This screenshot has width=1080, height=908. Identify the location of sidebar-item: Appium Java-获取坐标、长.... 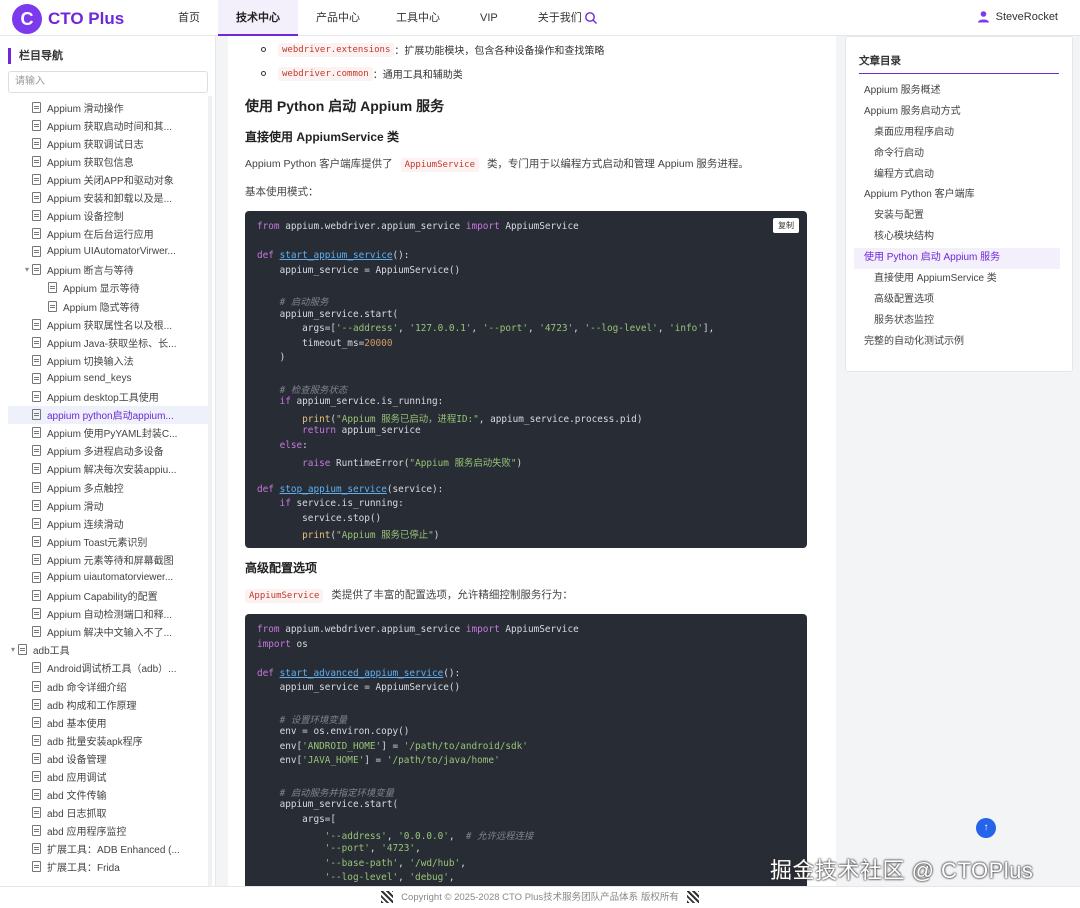
(108, 342).